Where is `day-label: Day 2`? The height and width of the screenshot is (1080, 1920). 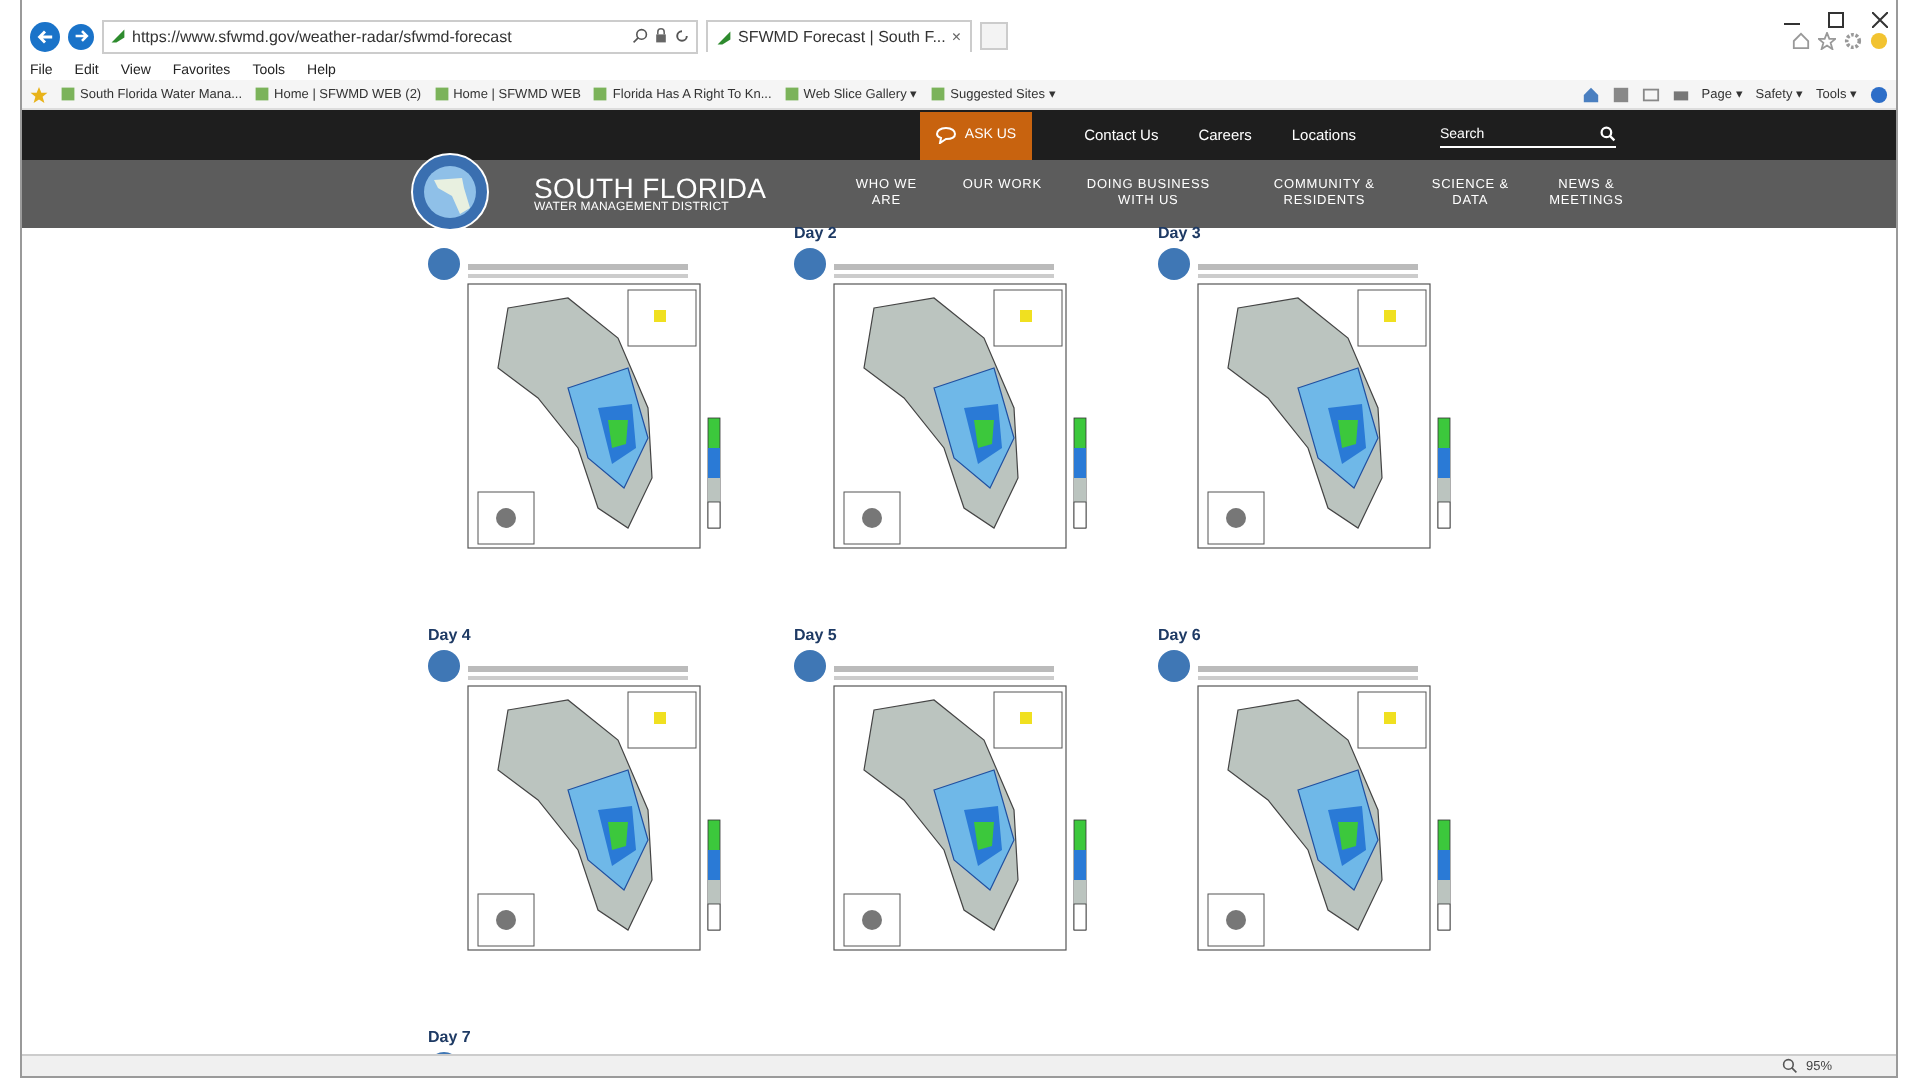
day-label: Day 2 is located at coordinates (816, 234).